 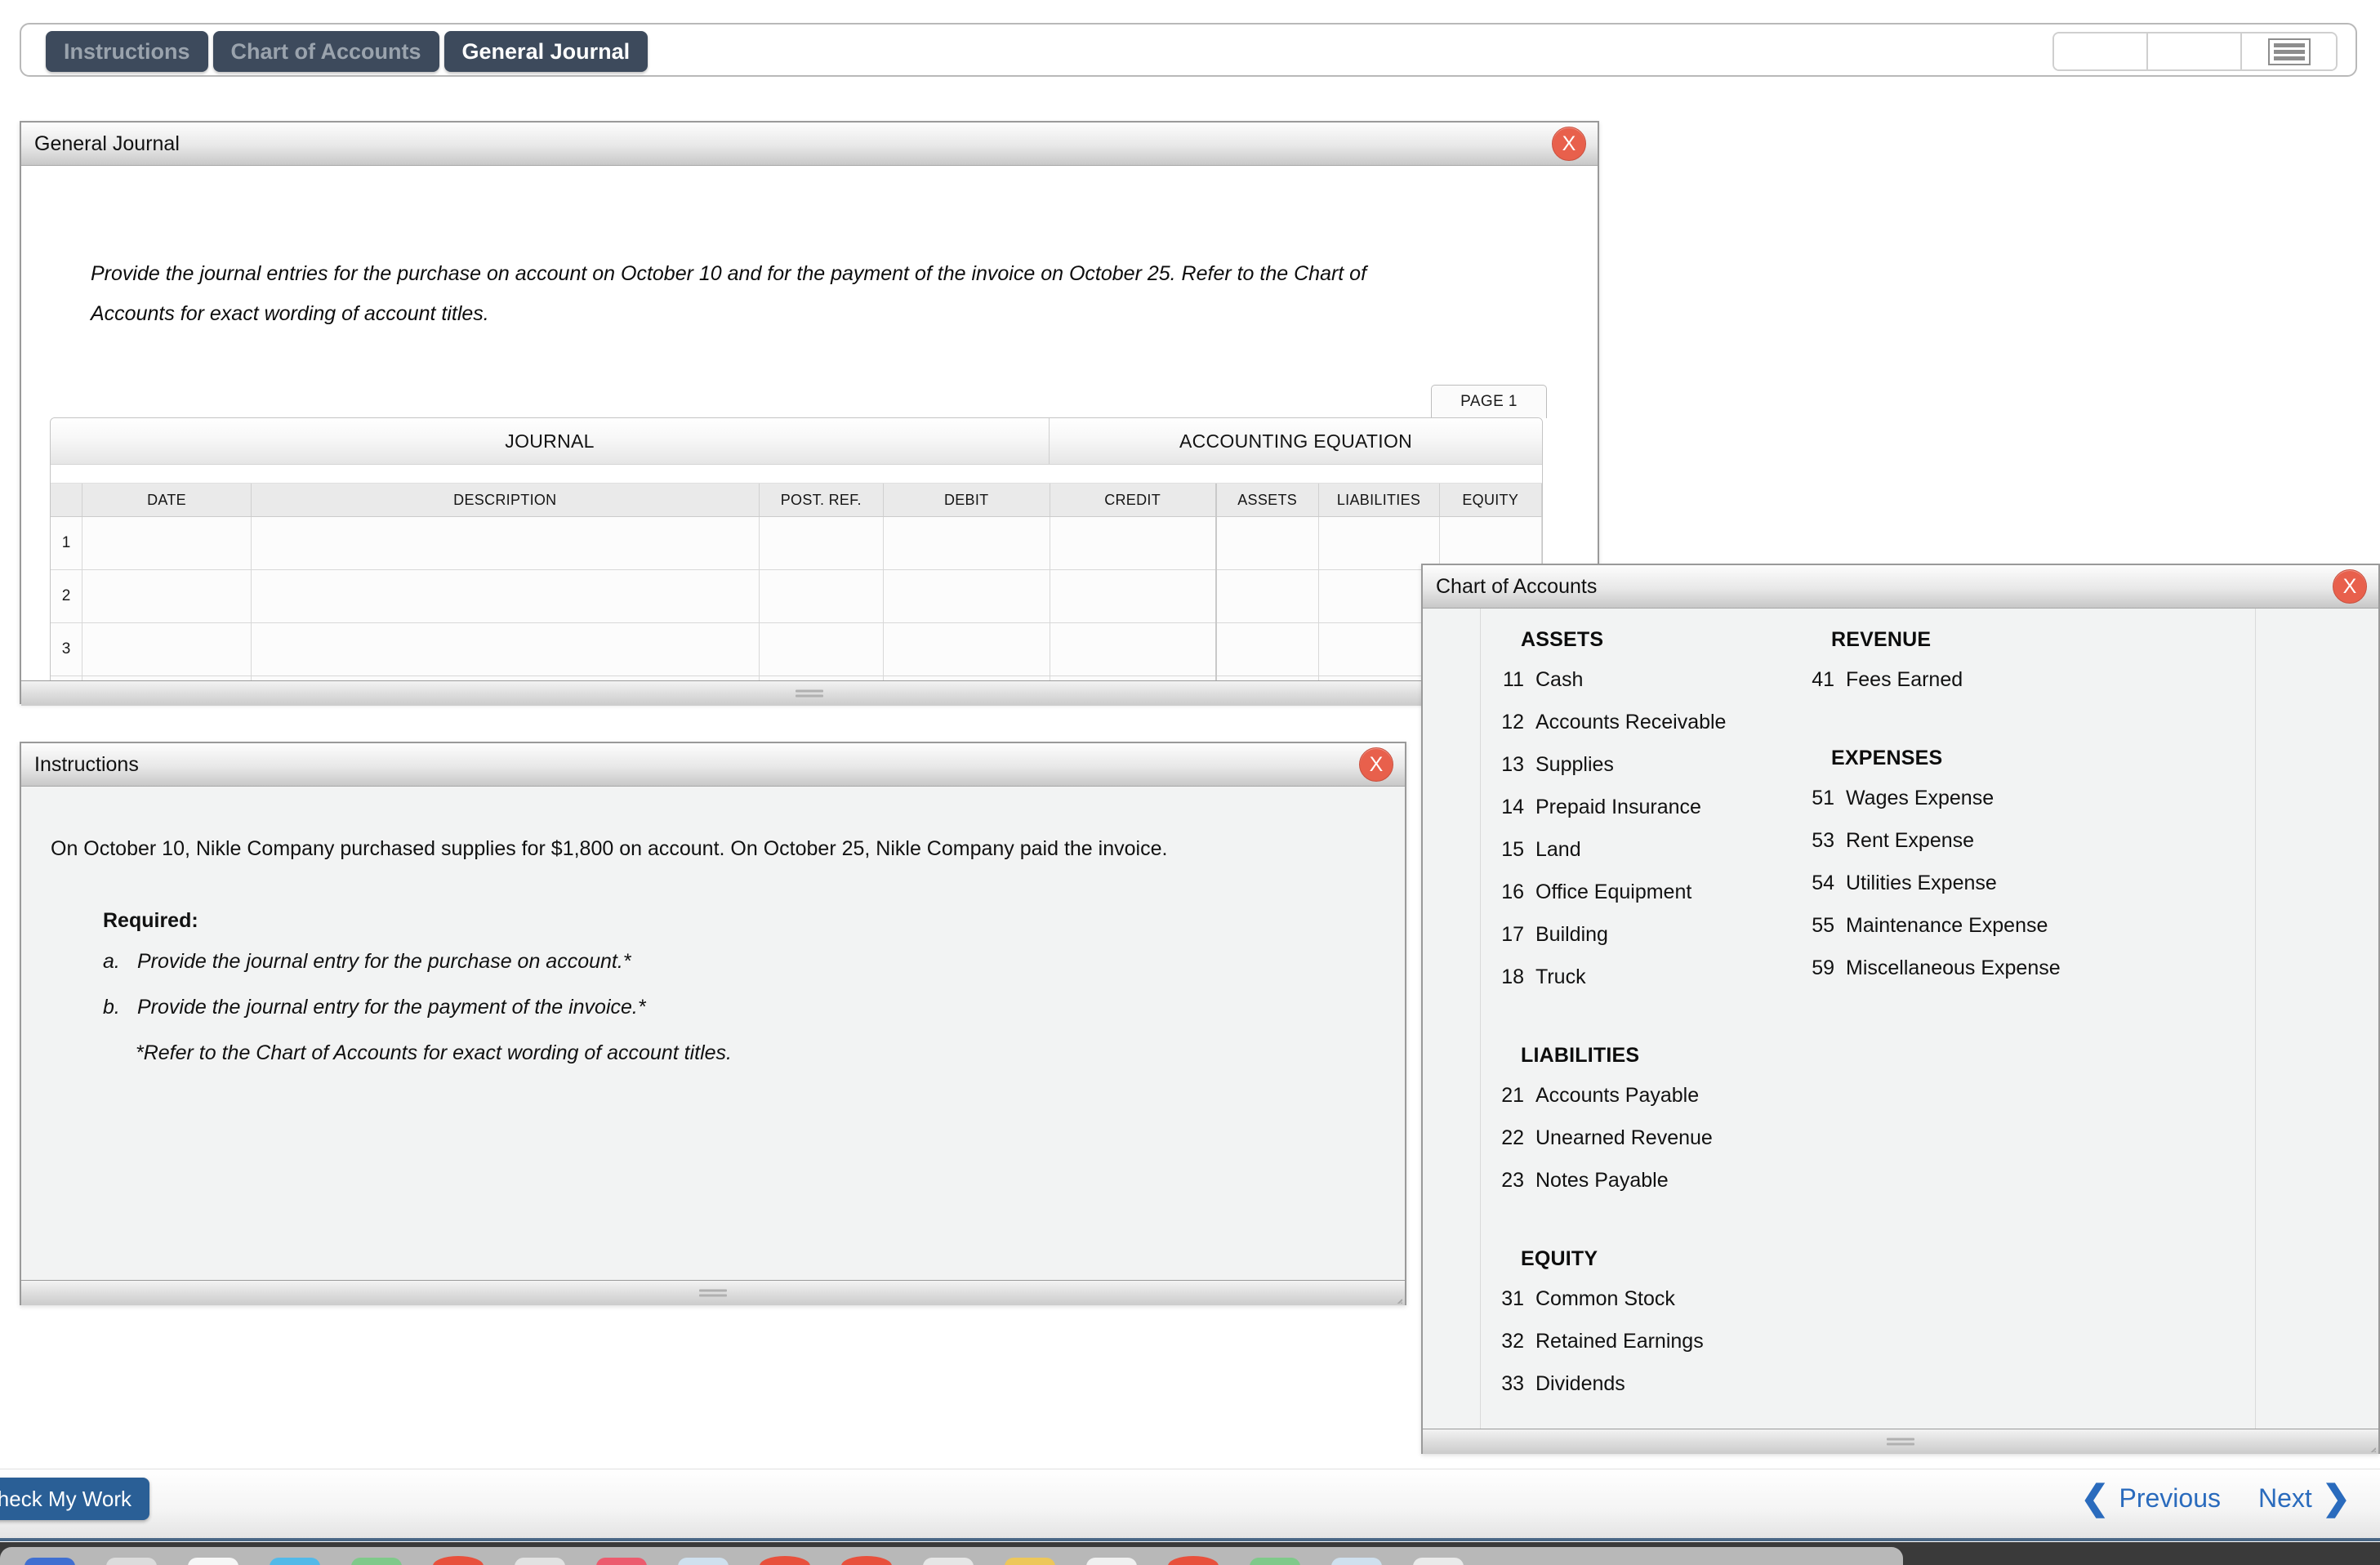 I want to click on account-row: 21 Accounts Payable, so click(x=1658, y=1095).